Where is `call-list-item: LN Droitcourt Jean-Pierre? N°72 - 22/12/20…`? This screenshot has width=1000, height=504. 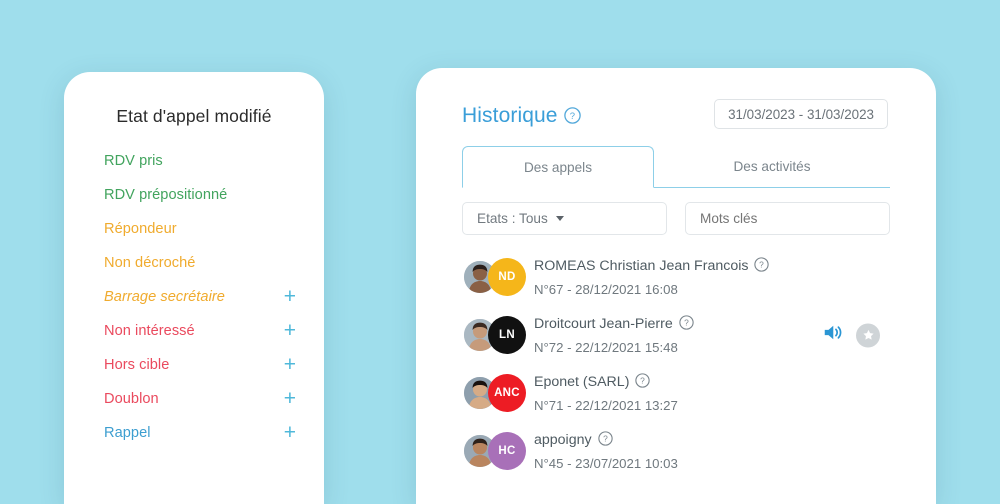
call-list-item: LN Droitcourt Jean-Pierre? N°72 - 22/12/20… is located at coordinates (682, 335).